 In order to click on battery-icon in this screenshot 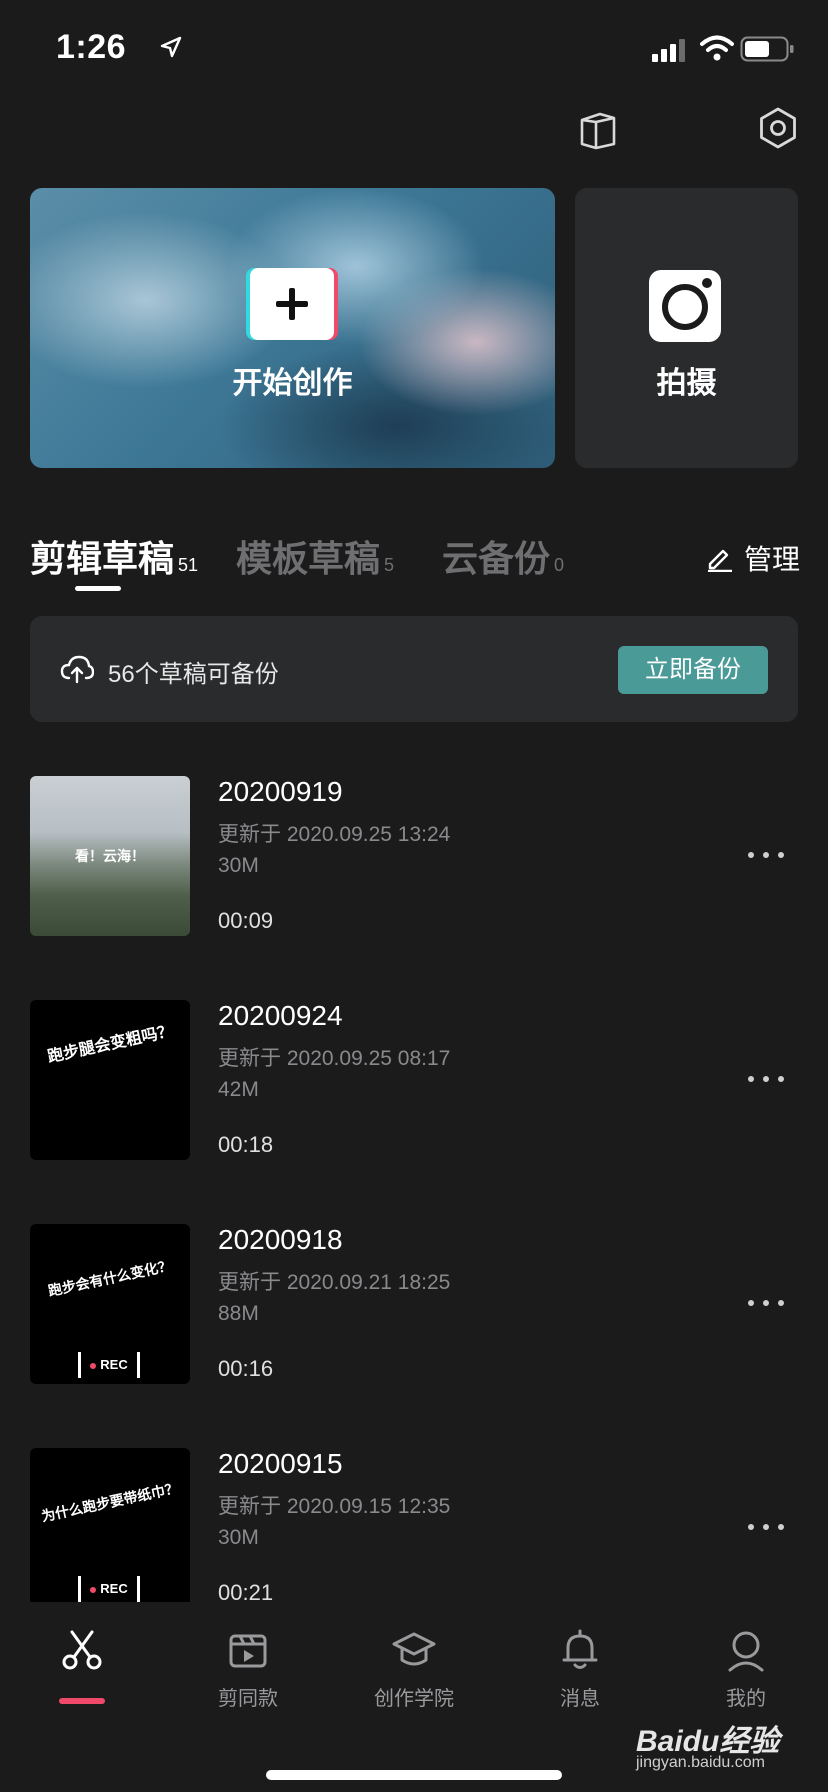, I will do `click(767, 49)`.